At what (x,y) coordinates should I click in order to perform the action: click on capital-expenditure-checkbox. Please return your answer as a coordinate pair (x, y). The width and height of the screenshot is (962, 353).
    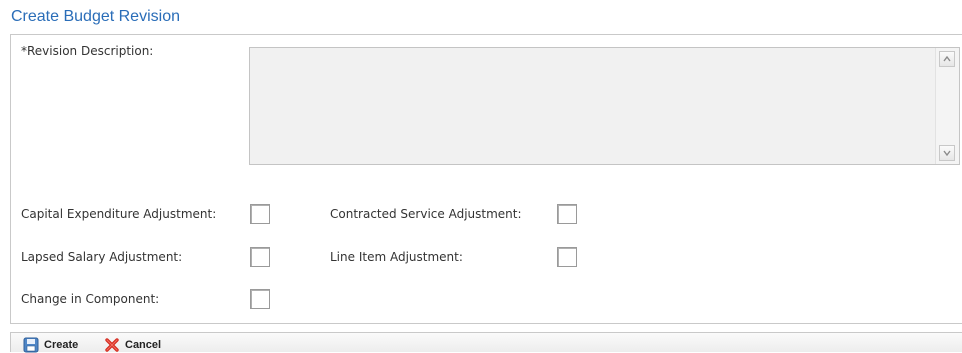
    Looking at the image, I should click on (260, 214).